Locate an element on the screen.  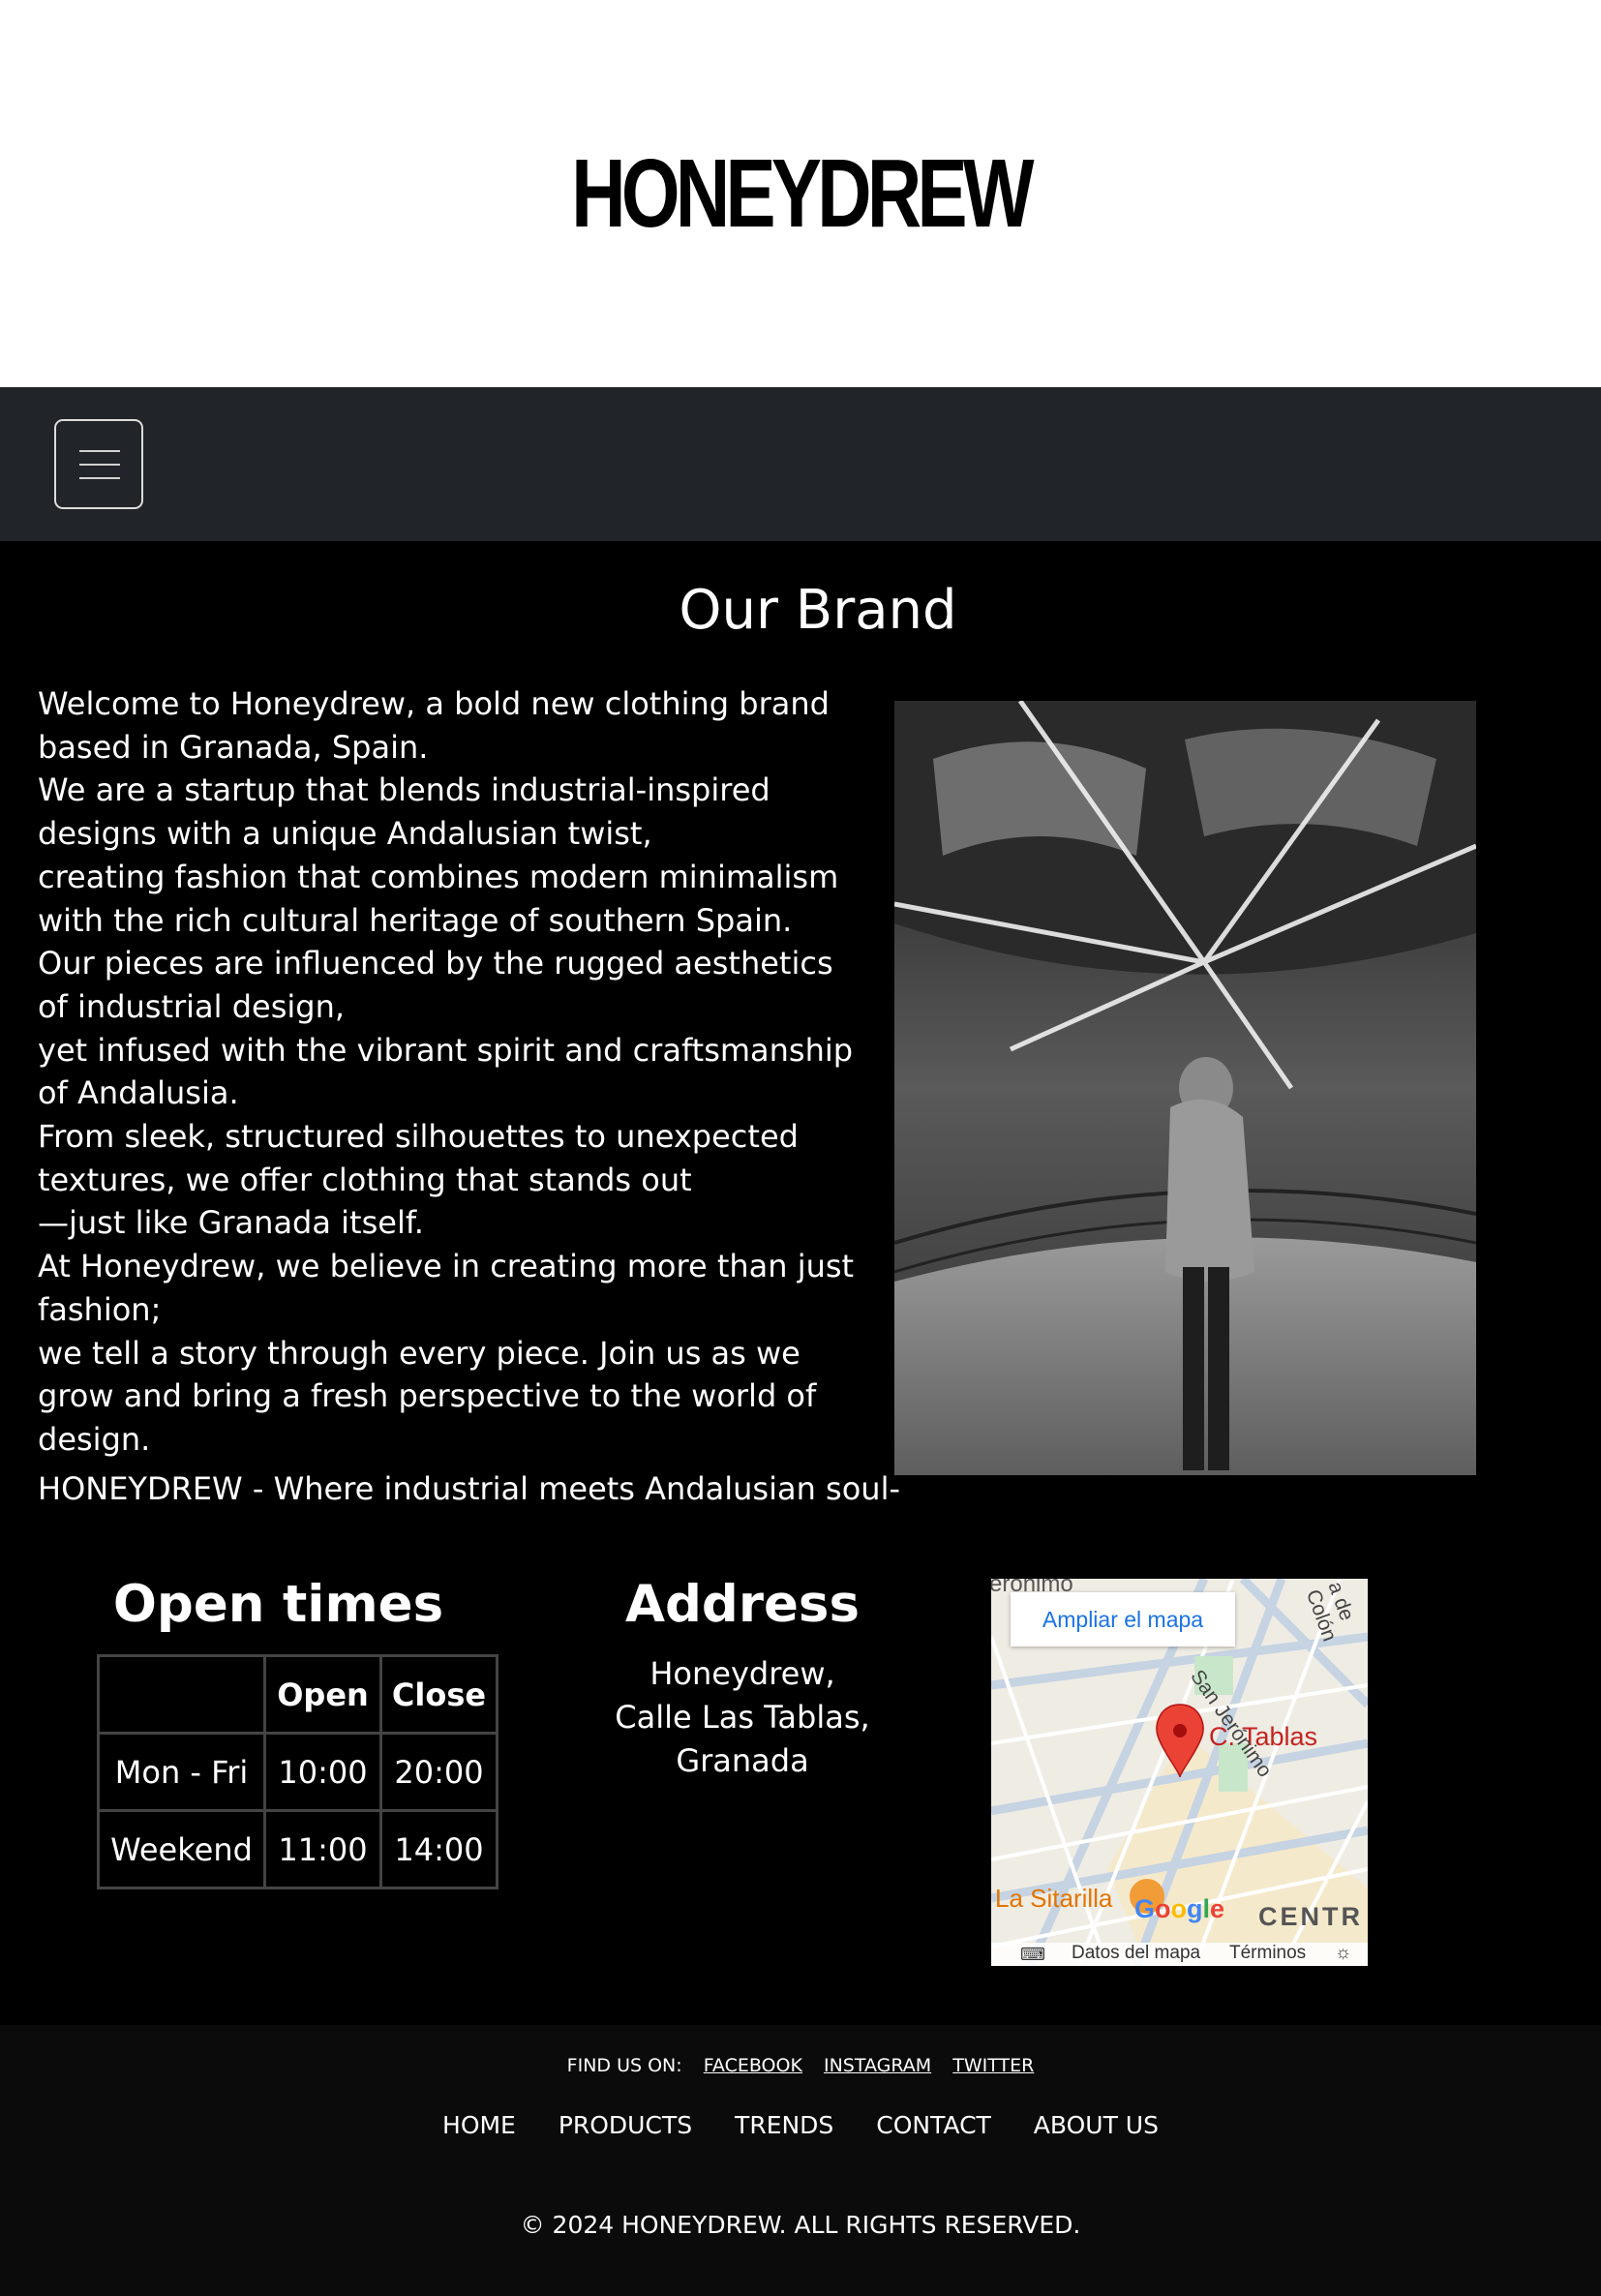
table-cell: 14:00 is located at coordinates (438, 1849).